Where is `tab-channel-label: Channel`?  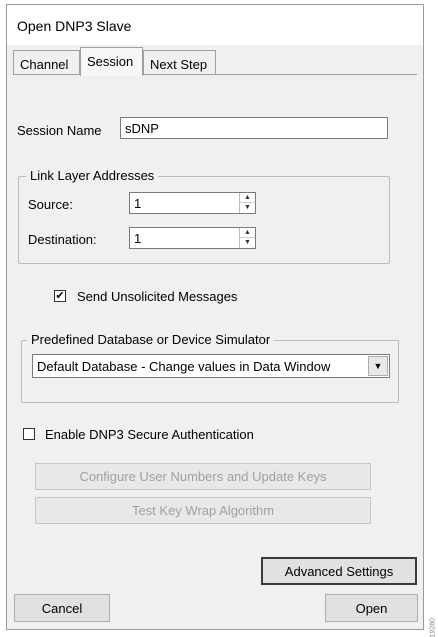 tab-channel-label: Channel is located at coordinates (44, 64).